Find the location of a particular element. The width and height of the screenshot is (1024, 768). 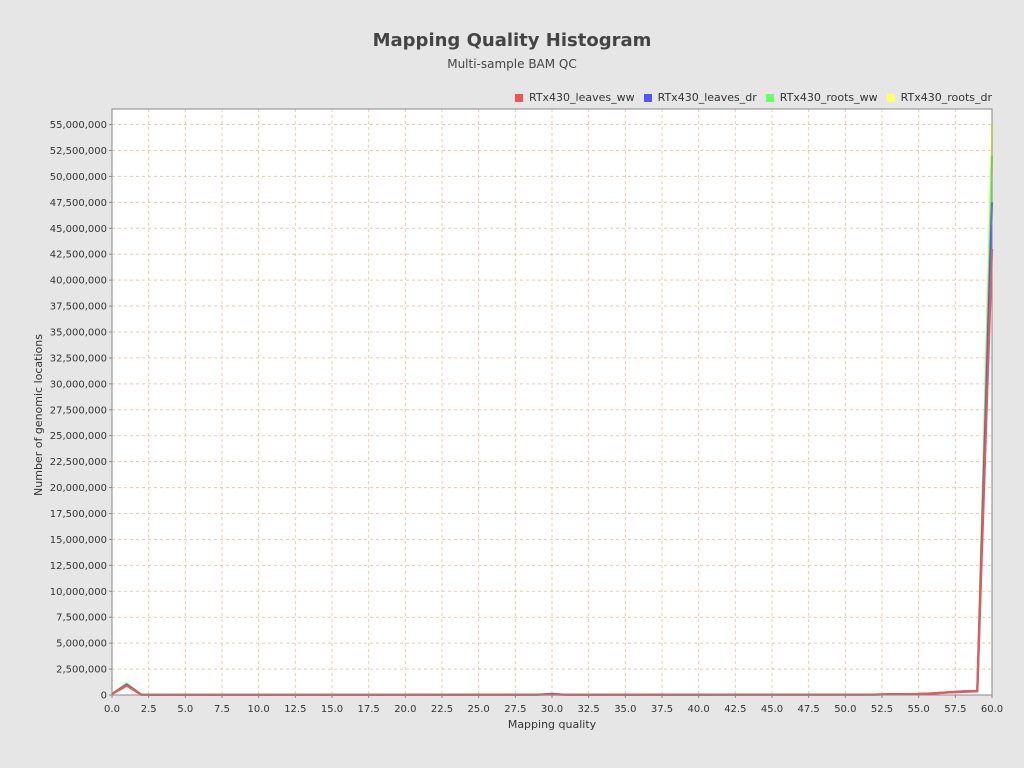

y-tick-label: 10,000,000 is located at coordinates (78, 592).